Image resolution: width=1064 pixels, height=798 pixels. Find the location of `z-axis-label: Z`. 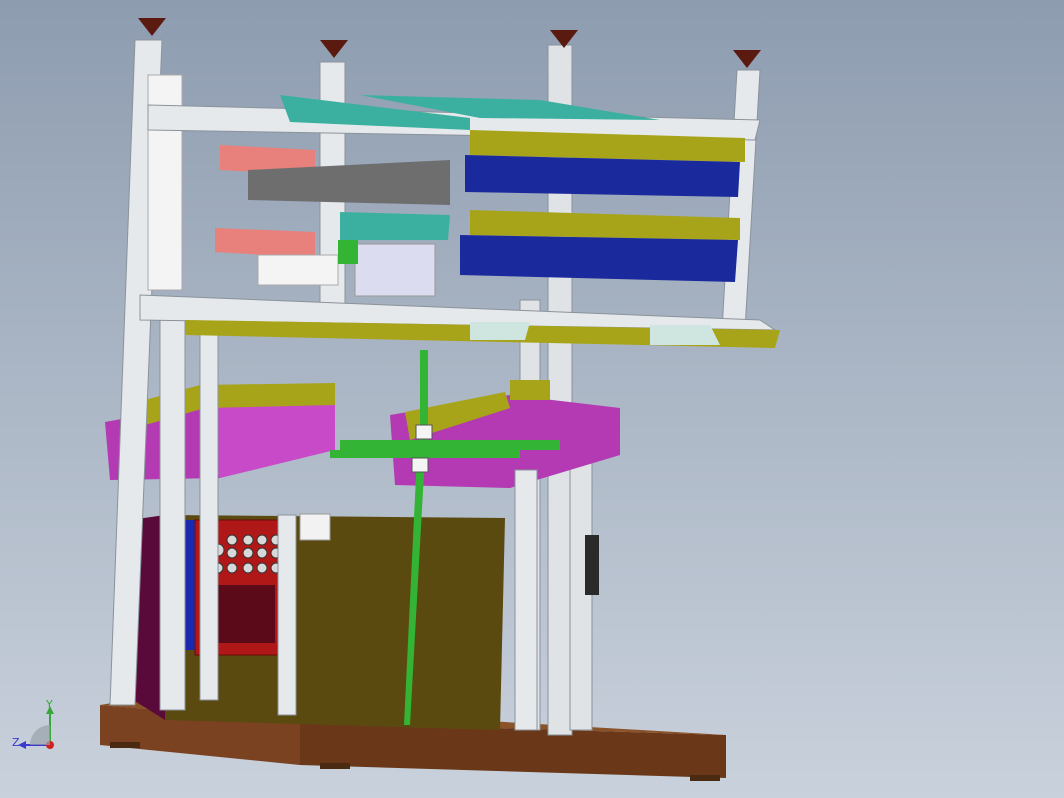

z-axis-label: Z is located at coordinates (16, 742).